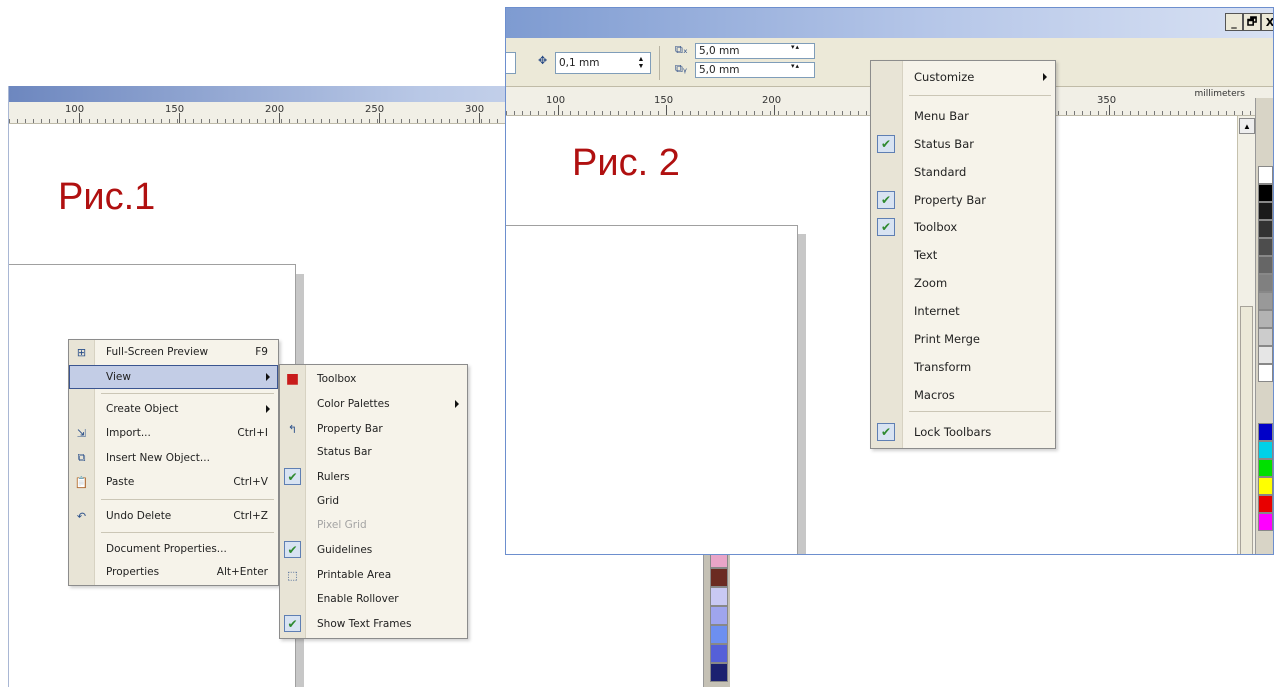 This screenshot has width=1274, height=687. What do you see at coordinates (659, 63) in the screenshot?
I see `toolbar-separator` at bounding box center [659, 63].